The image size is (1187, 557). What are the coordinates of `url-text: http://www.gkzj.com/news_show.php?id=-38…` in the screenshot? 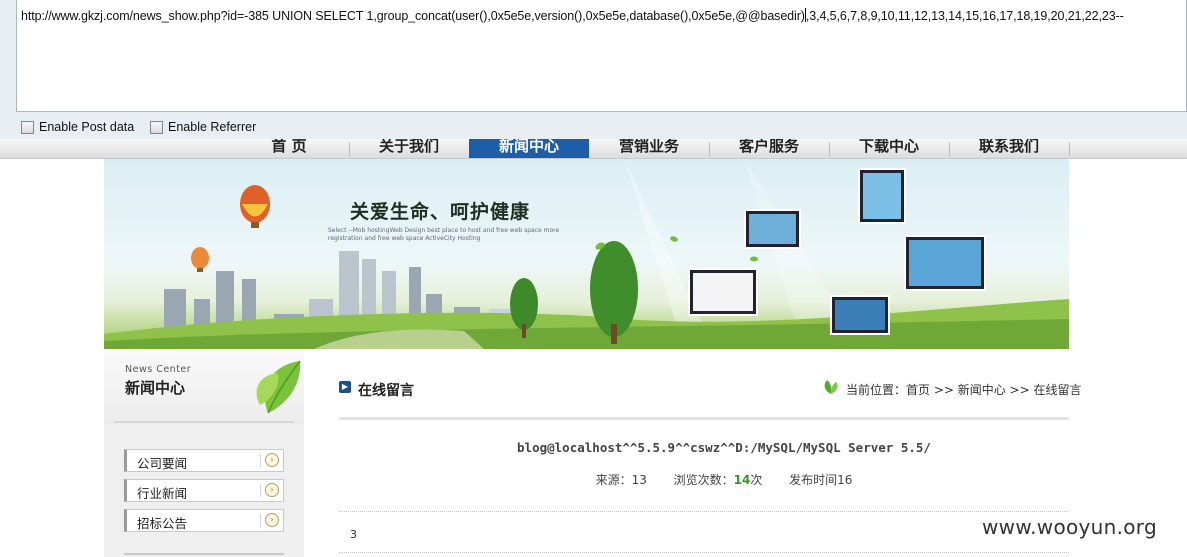 It's located at (572, 15).